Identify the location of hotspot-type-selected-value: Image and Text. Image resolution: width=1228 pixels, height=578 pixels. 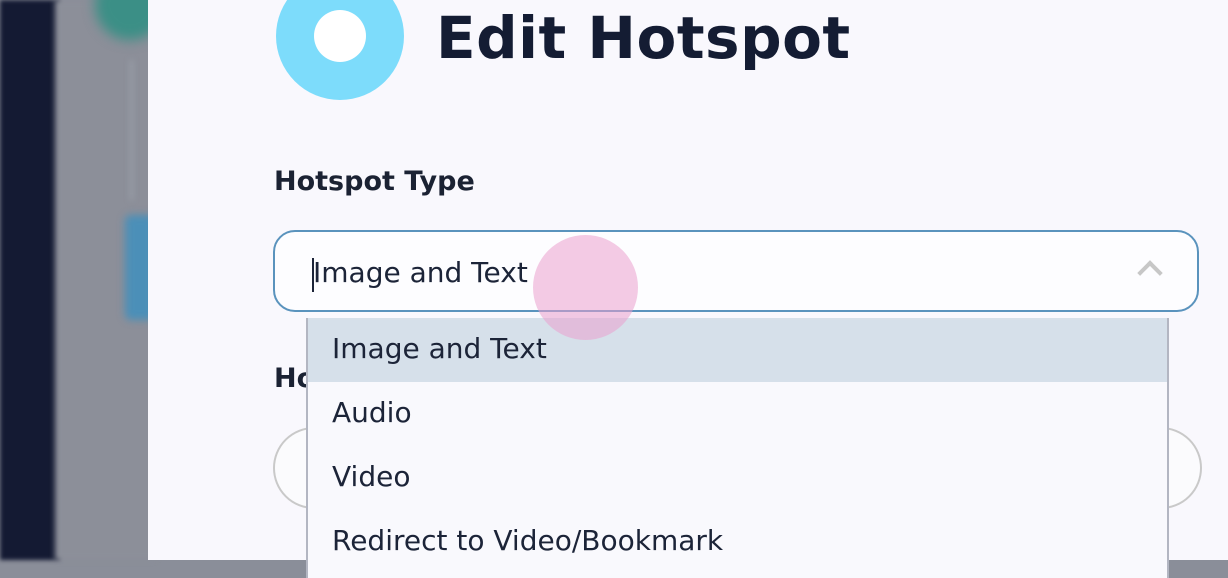
(420, 272).